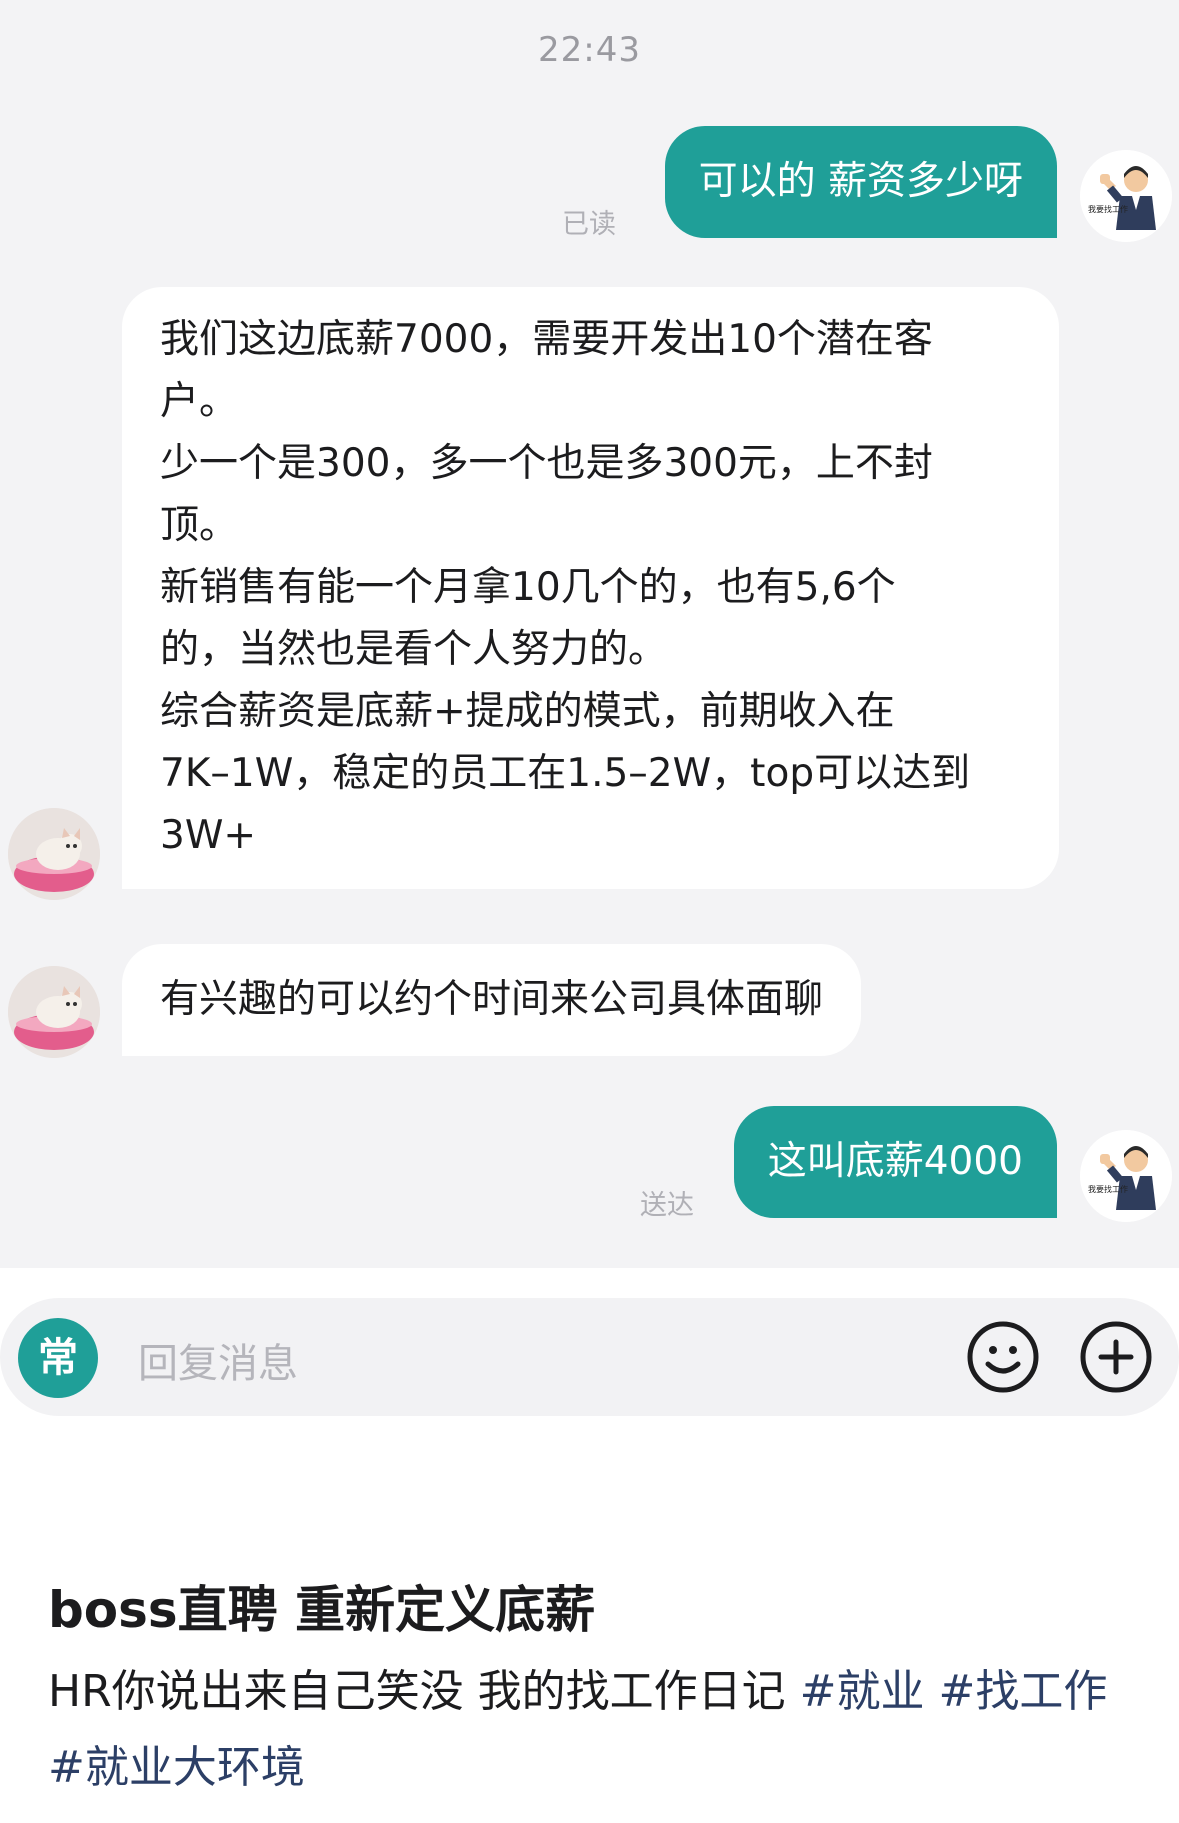 The height and width of the screenshot is (1823, 1179). I want to click on message-bubble-received: 有兴趣的可以约个时间来公司具体面聊, so click(492, 1000).